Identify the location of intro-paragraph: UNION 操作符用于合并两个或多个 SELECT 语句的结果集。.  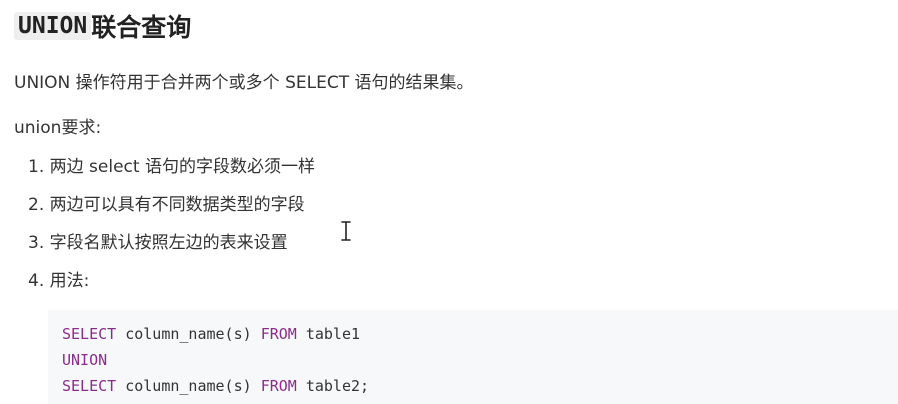
(244, 83).